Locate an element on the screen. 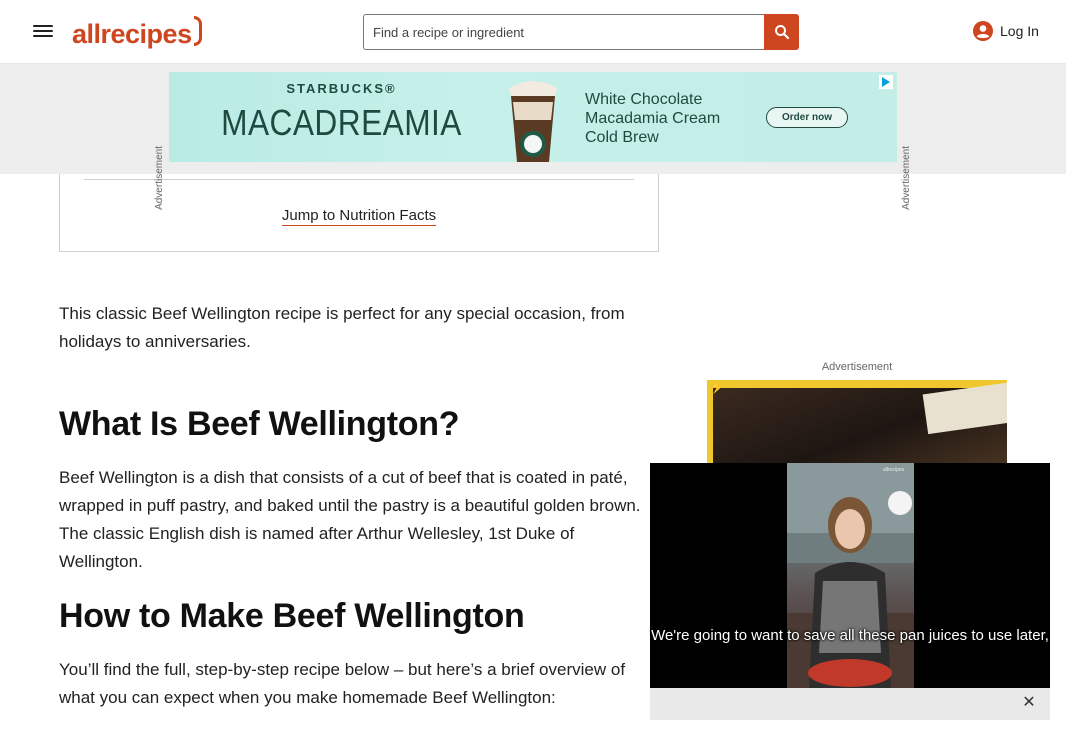  video-still is located at coordinates (850, 575).